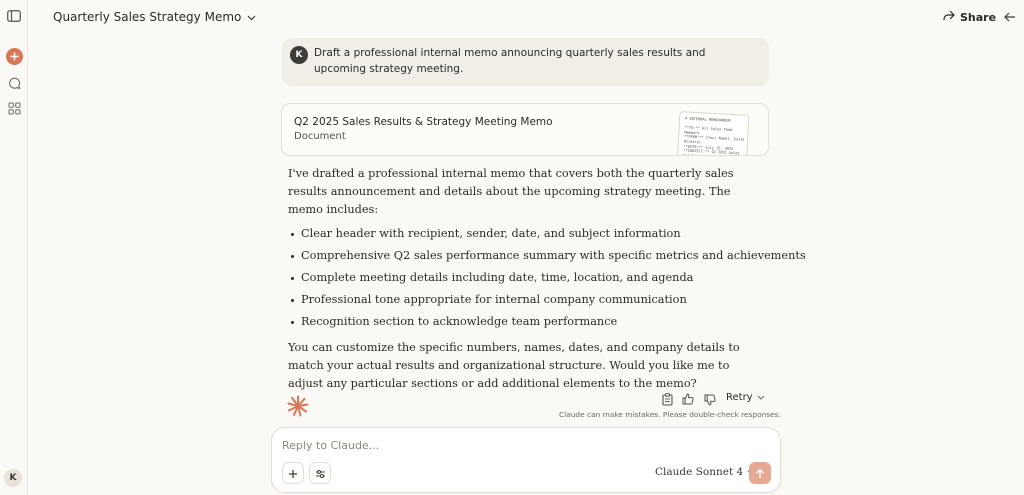 Image resolution: width=1024 pixels, height=495 pixels. I want to click on tools-button, so click(320, 473).